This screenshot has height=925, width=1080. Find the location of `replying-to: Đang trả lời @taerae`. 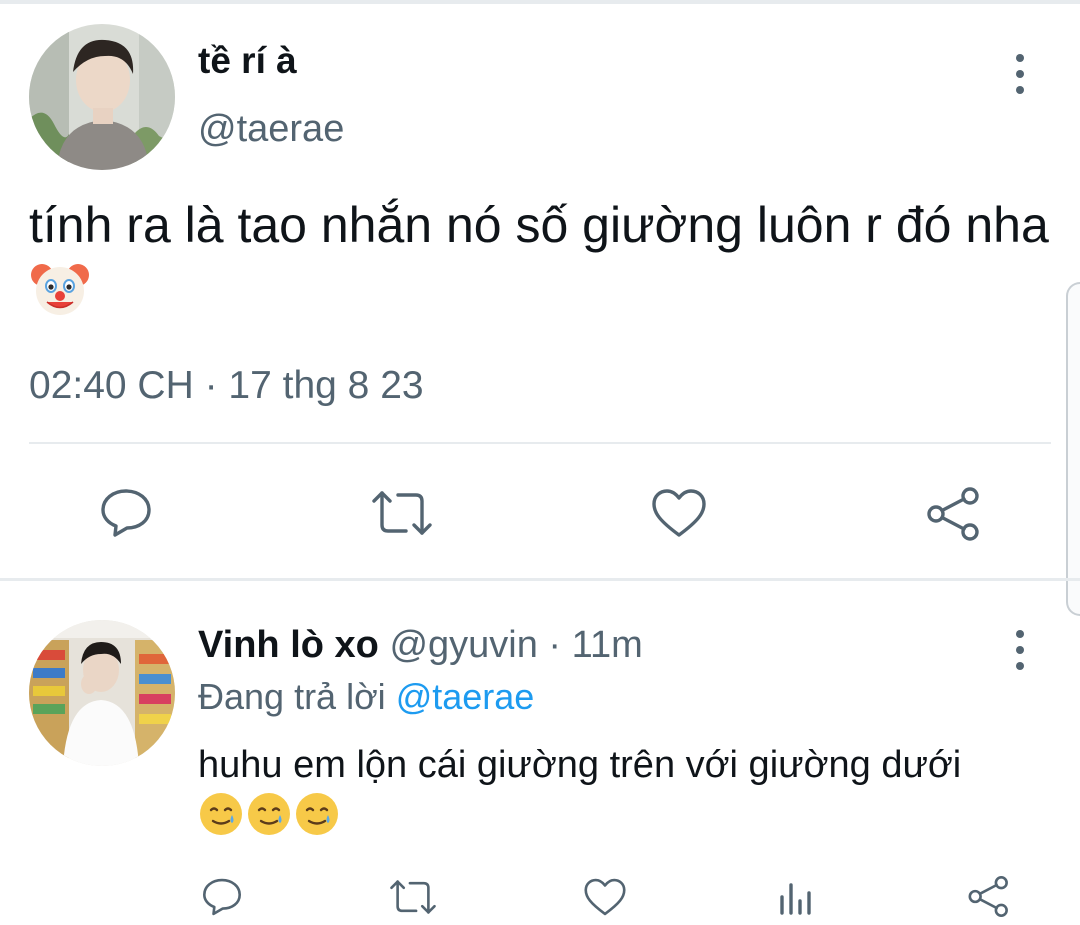

replying-to: Đang trả lời @taerae is located at coordinates (366, 697).